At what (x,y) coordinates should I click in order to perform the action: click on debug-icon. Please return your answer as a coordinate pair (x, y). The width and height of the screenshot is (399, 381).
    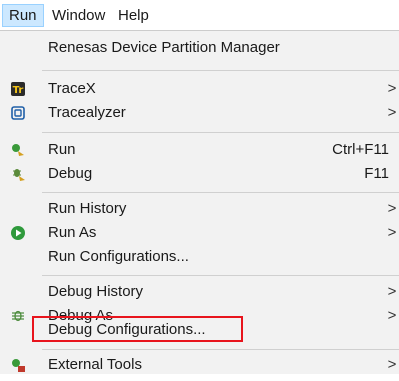
    Looking at the image, I should click on (18, 174).